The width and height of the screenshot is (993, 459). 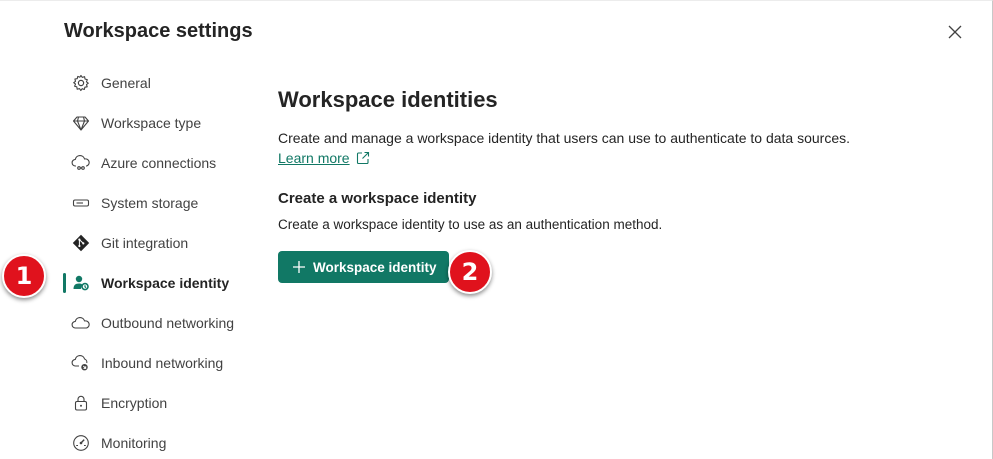 I want to click on nav-item-general: General, so click(x=157, y=83).